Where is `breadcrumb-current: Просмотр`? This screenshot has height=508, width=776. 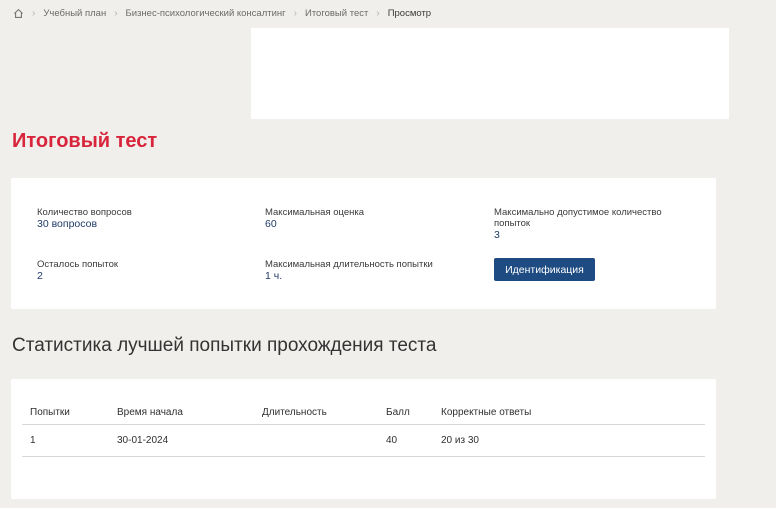 breadcrumb-current: Просмотр is located at coordinates (409, 13).